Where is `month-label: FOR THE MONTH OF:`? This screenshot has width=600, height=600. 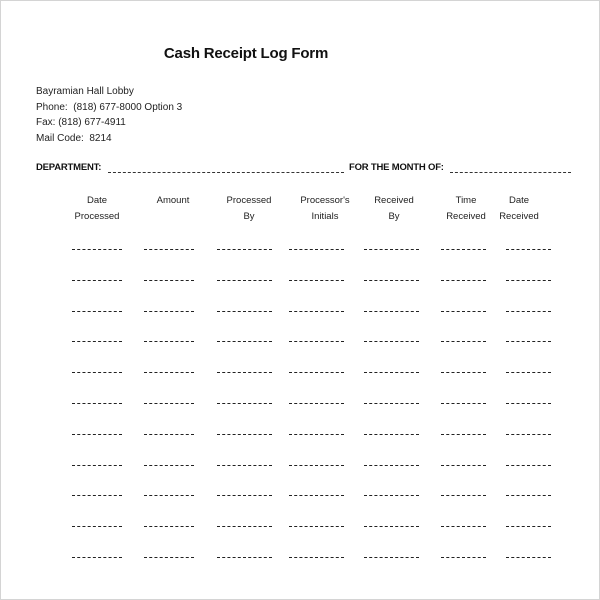
month-label: FOR THE MONTH OF: is located at coordinates (396, 167).